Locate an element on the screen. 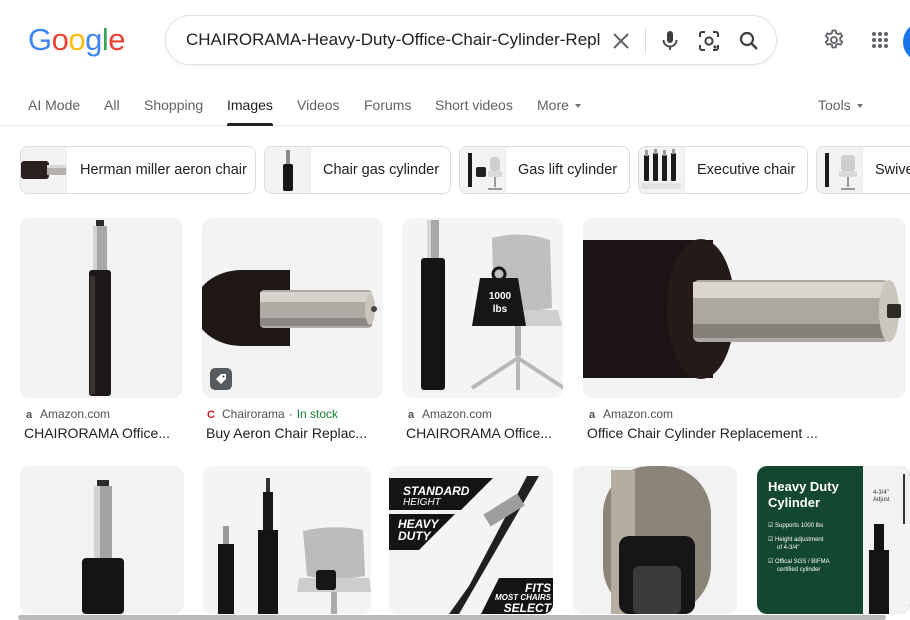 The height and width of the screenshot is (620, 910). fits-most-label: FITS MOST CHAIRS SELECT is located at coordinates (523, 598).